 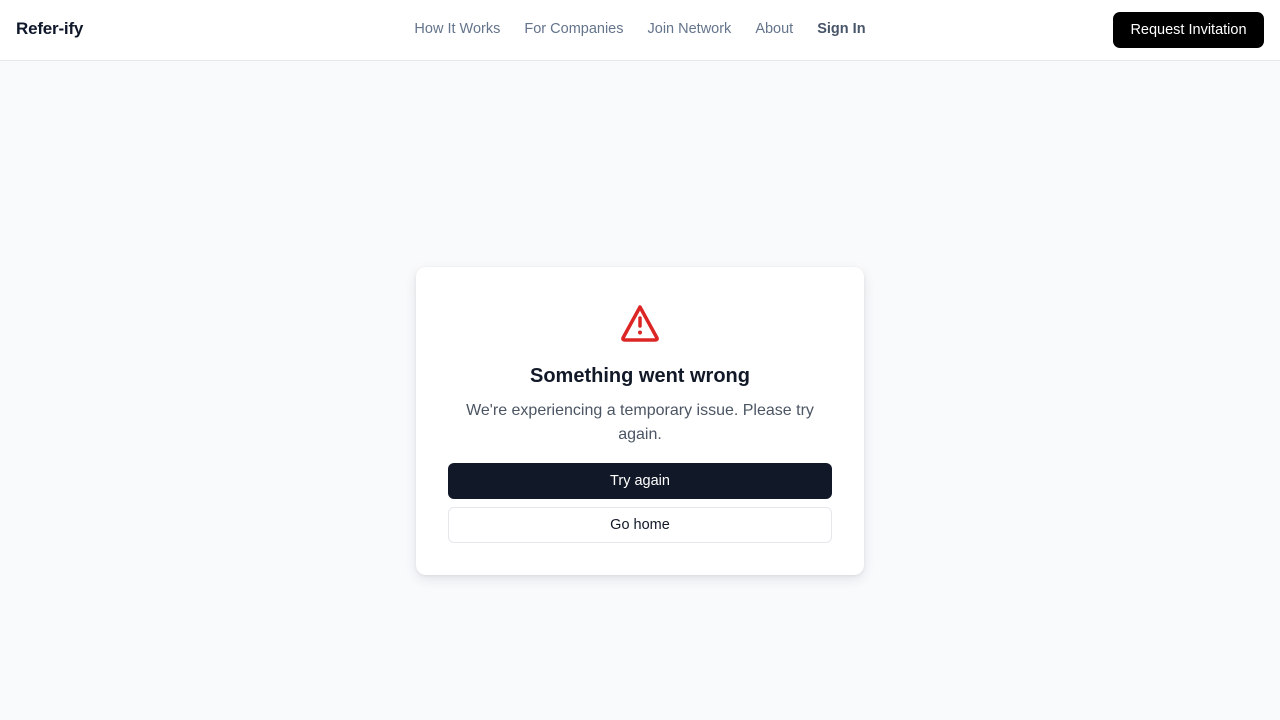 What do you see at coordinates (774, 29) in the screenshot?
I see `nav-about: About` at bounding box center [774, 29].